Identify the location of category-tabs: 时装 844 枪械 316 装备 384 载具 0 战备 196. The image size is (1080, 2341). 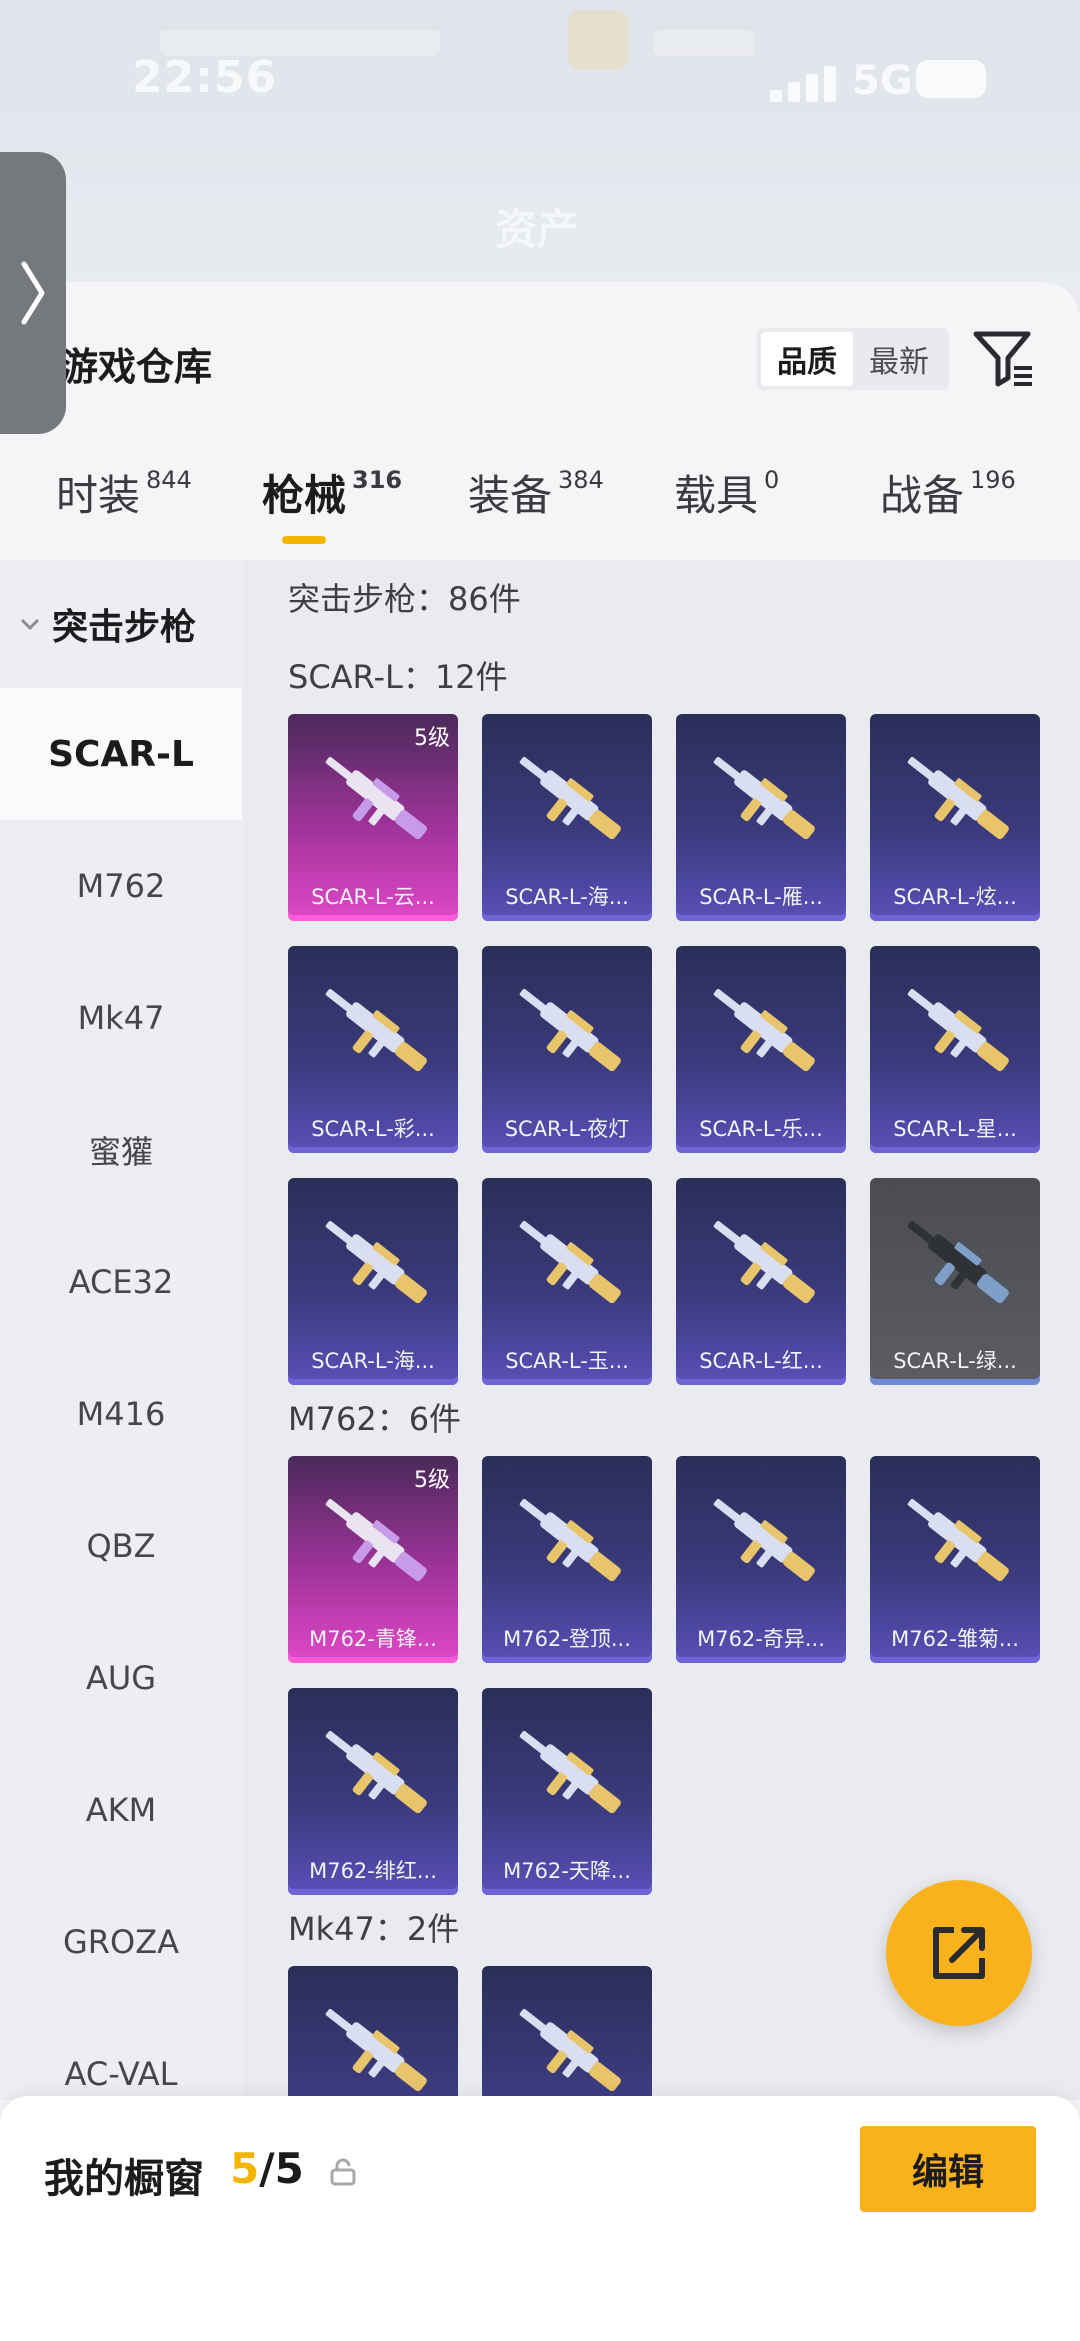
(540, 502).